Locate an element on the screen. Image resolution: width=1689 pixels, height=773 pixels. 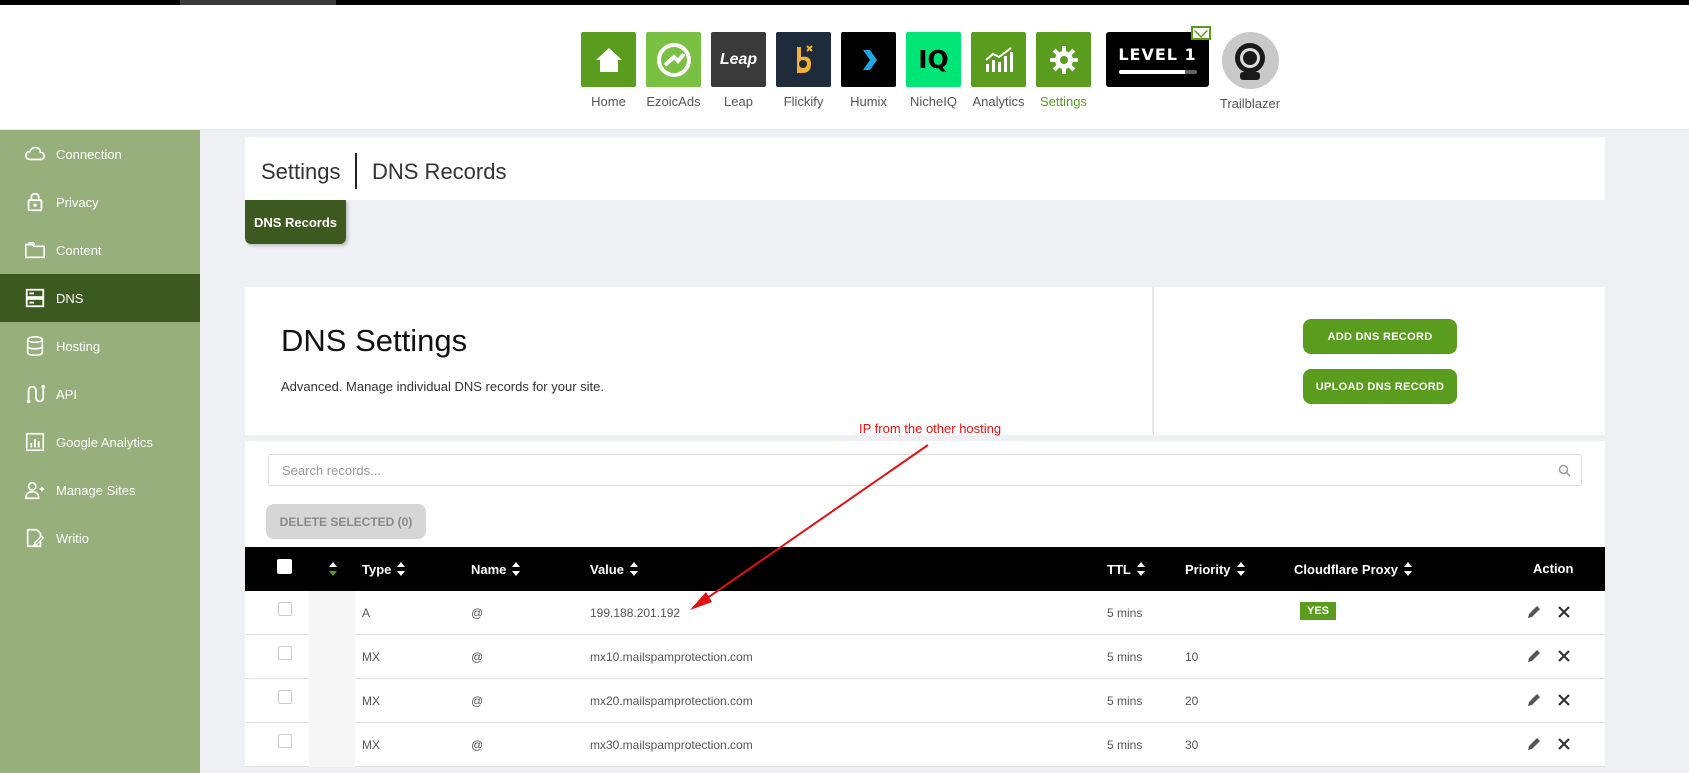
app-home: Home is located at coordinates (608, 70).